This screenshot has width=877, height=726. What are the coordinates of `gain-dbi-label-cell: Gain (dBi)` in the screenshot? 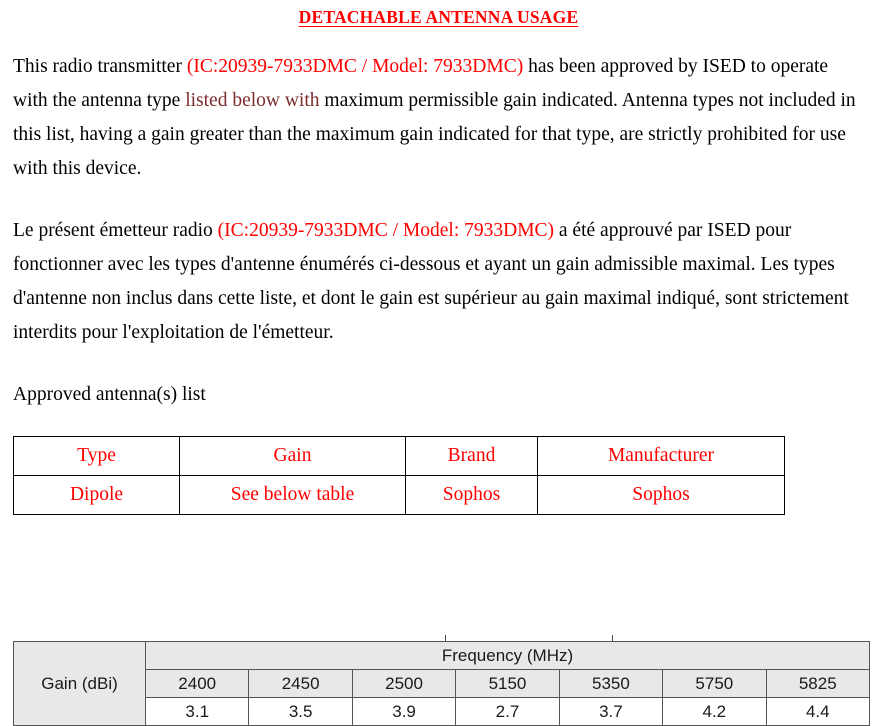 It's located at (79, 683).